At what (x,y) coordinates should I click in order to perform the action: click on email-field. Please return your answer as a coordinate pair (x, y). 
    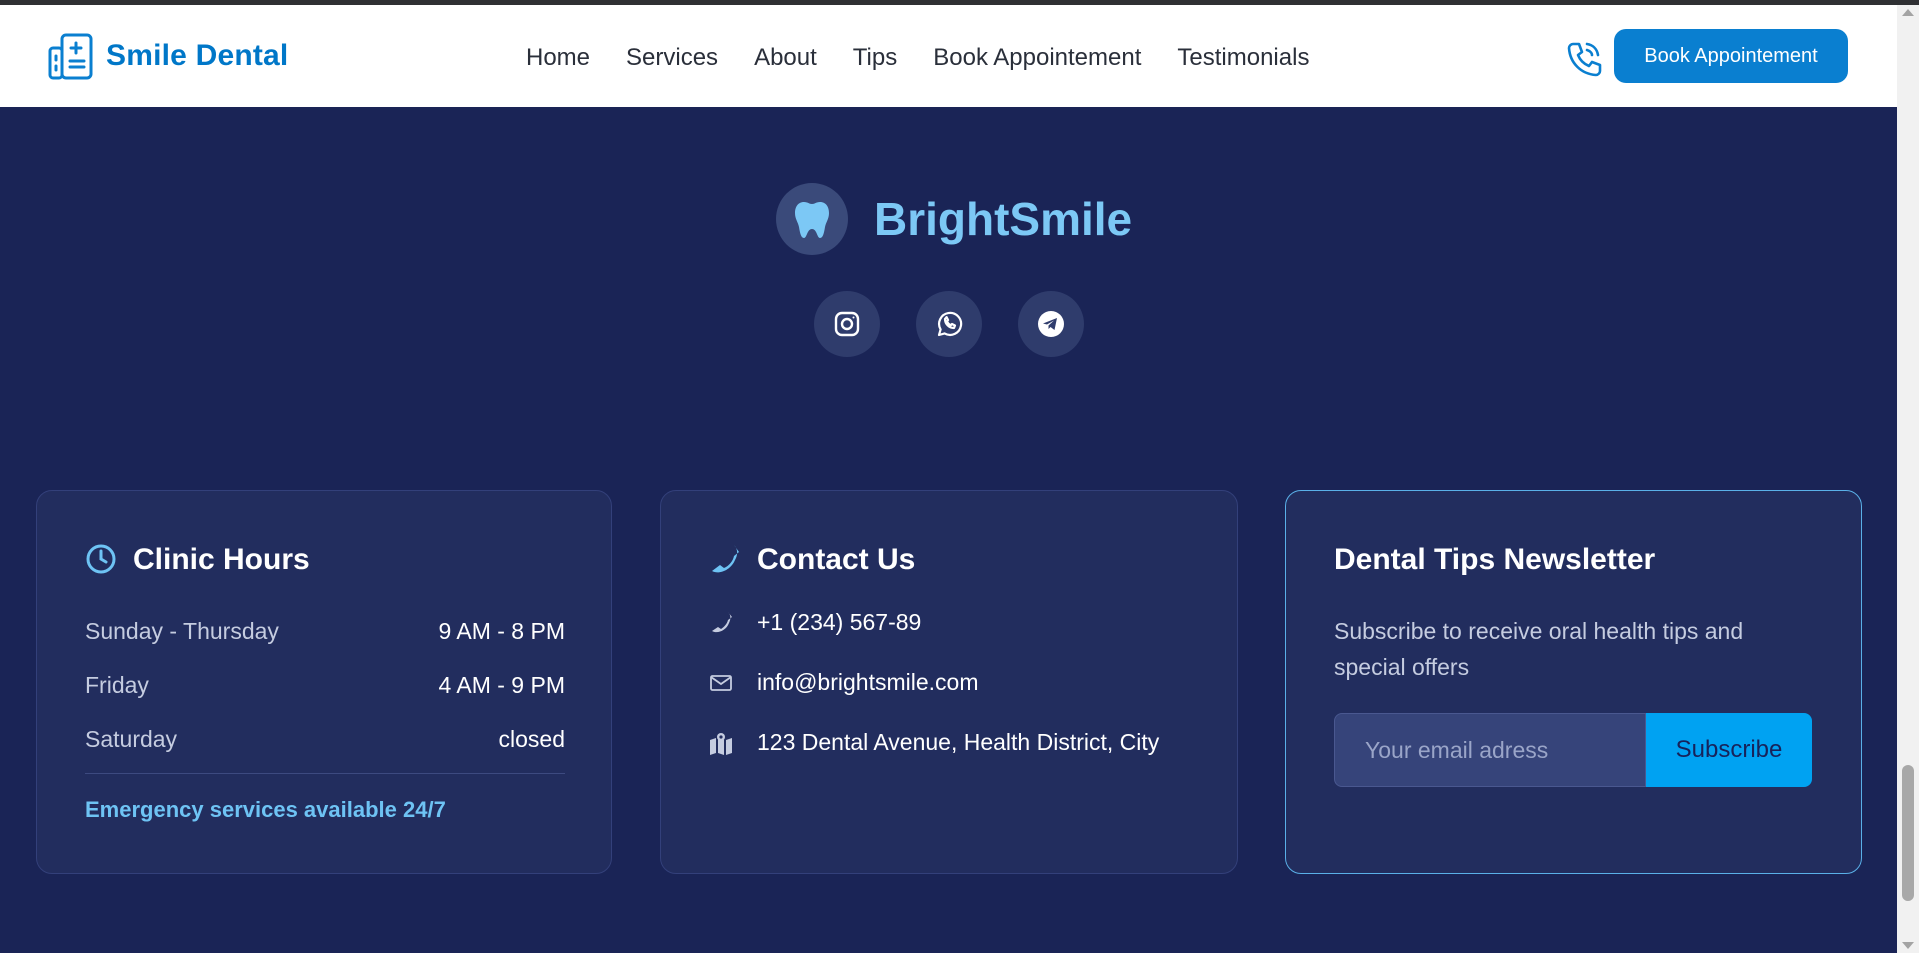
    Looking at the image, I should click on (1490, 750).